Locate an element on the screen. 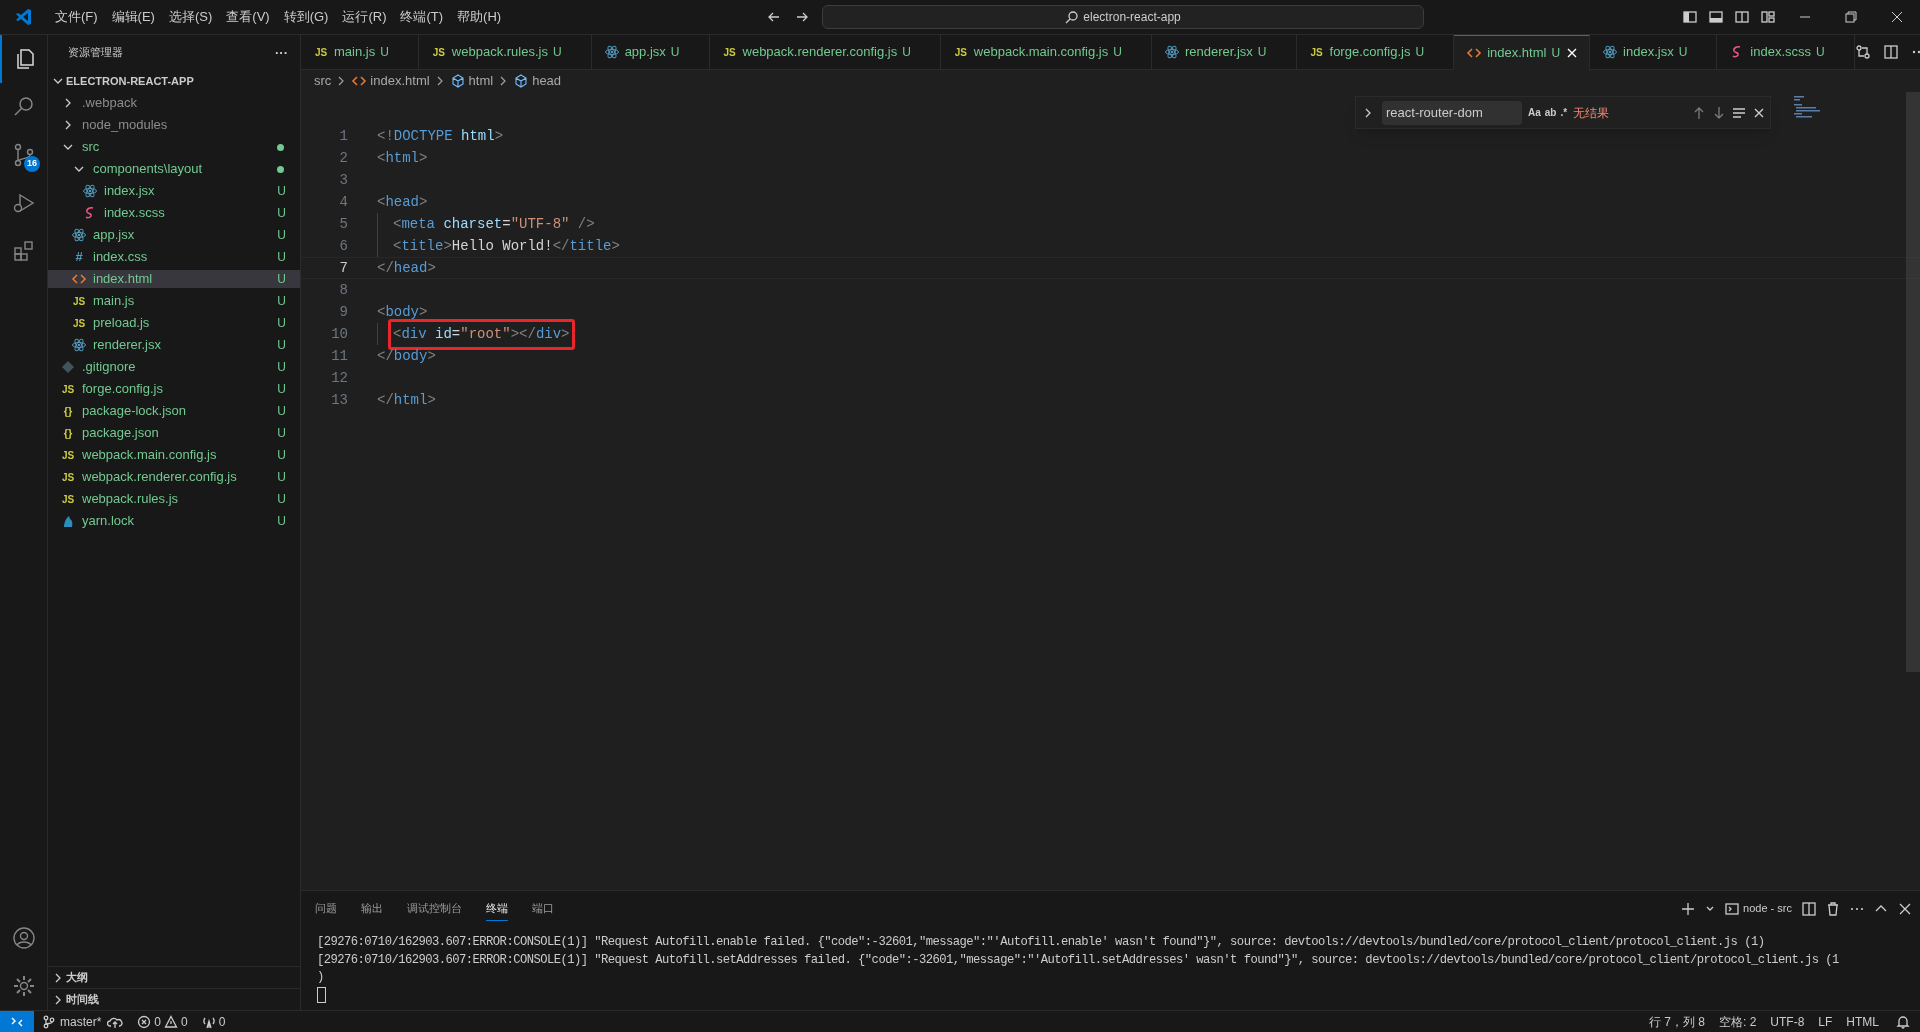  editor-tab: index.scss U is located at coordinates (1786, 52).